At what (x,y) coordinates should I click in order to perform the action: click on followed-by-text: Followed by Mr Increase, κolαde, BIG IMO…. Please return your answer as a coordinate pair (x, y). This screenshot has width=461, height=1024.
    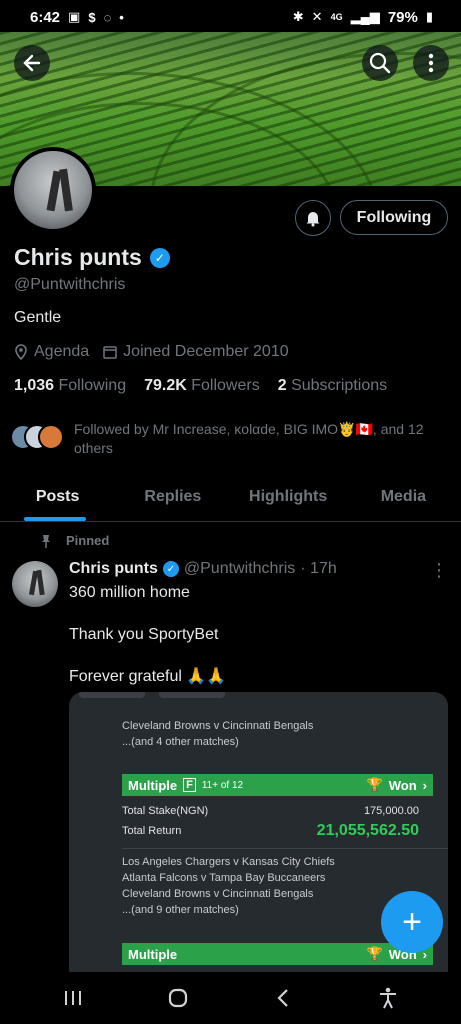
    Looking at the image, I should click on (249, 438).